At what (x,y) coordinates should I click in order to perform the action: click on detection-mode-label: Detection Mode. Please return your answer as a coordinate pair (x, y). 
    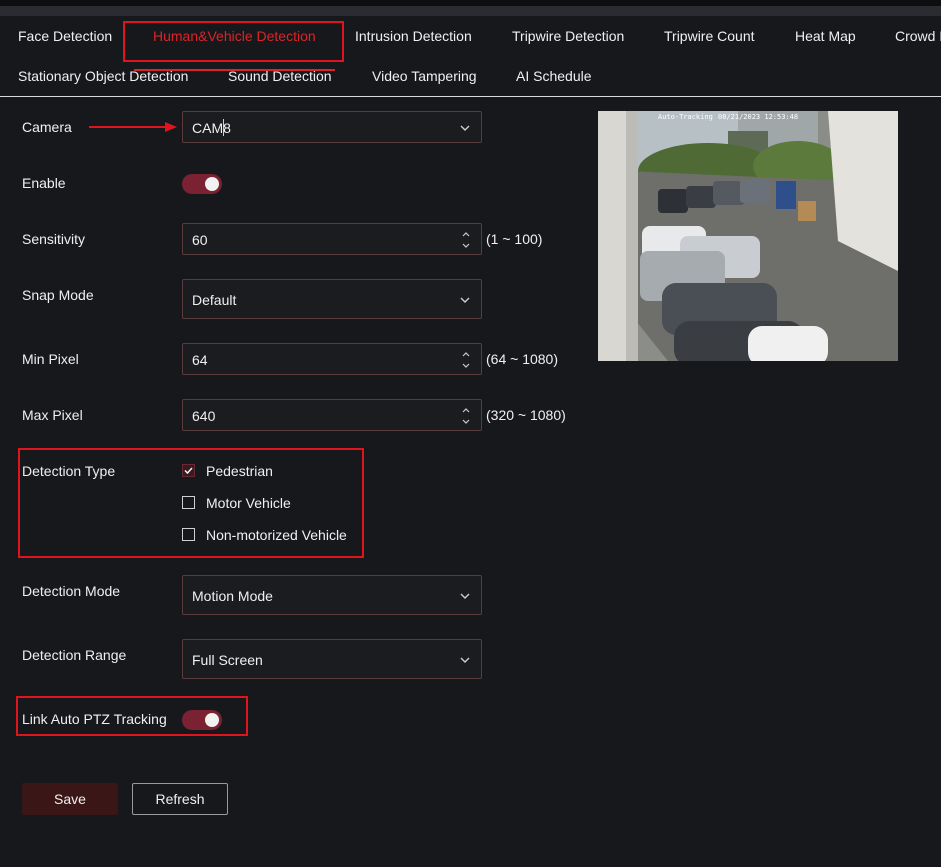
    Looking at the image, I should click on (71, 591).